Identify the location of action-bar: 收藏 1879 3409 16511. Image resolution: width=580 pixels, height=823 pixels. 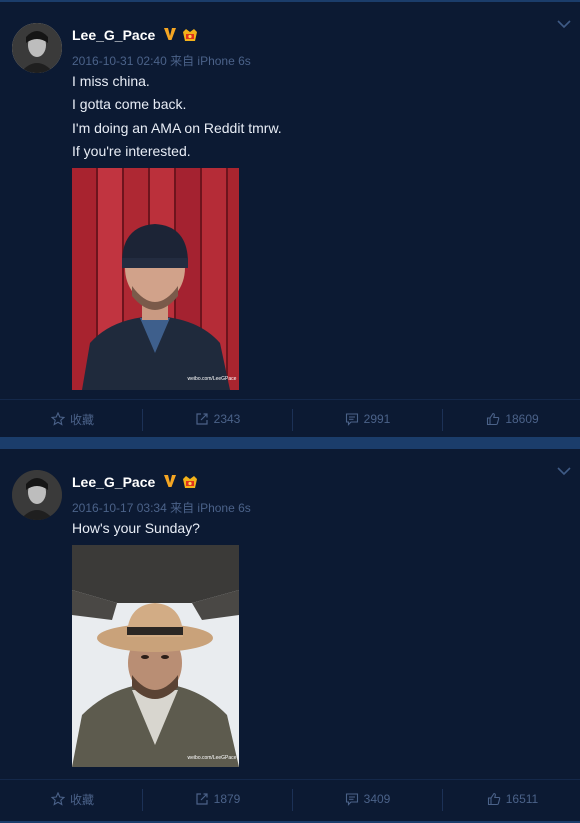
(290, 798).